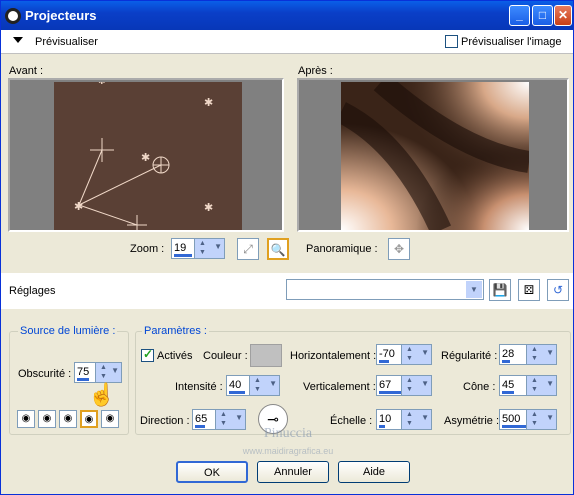  What do you see at coordinates (384, 361) in the screenshot?
I see `horizontal-slider` at bounding box center [384, 361].